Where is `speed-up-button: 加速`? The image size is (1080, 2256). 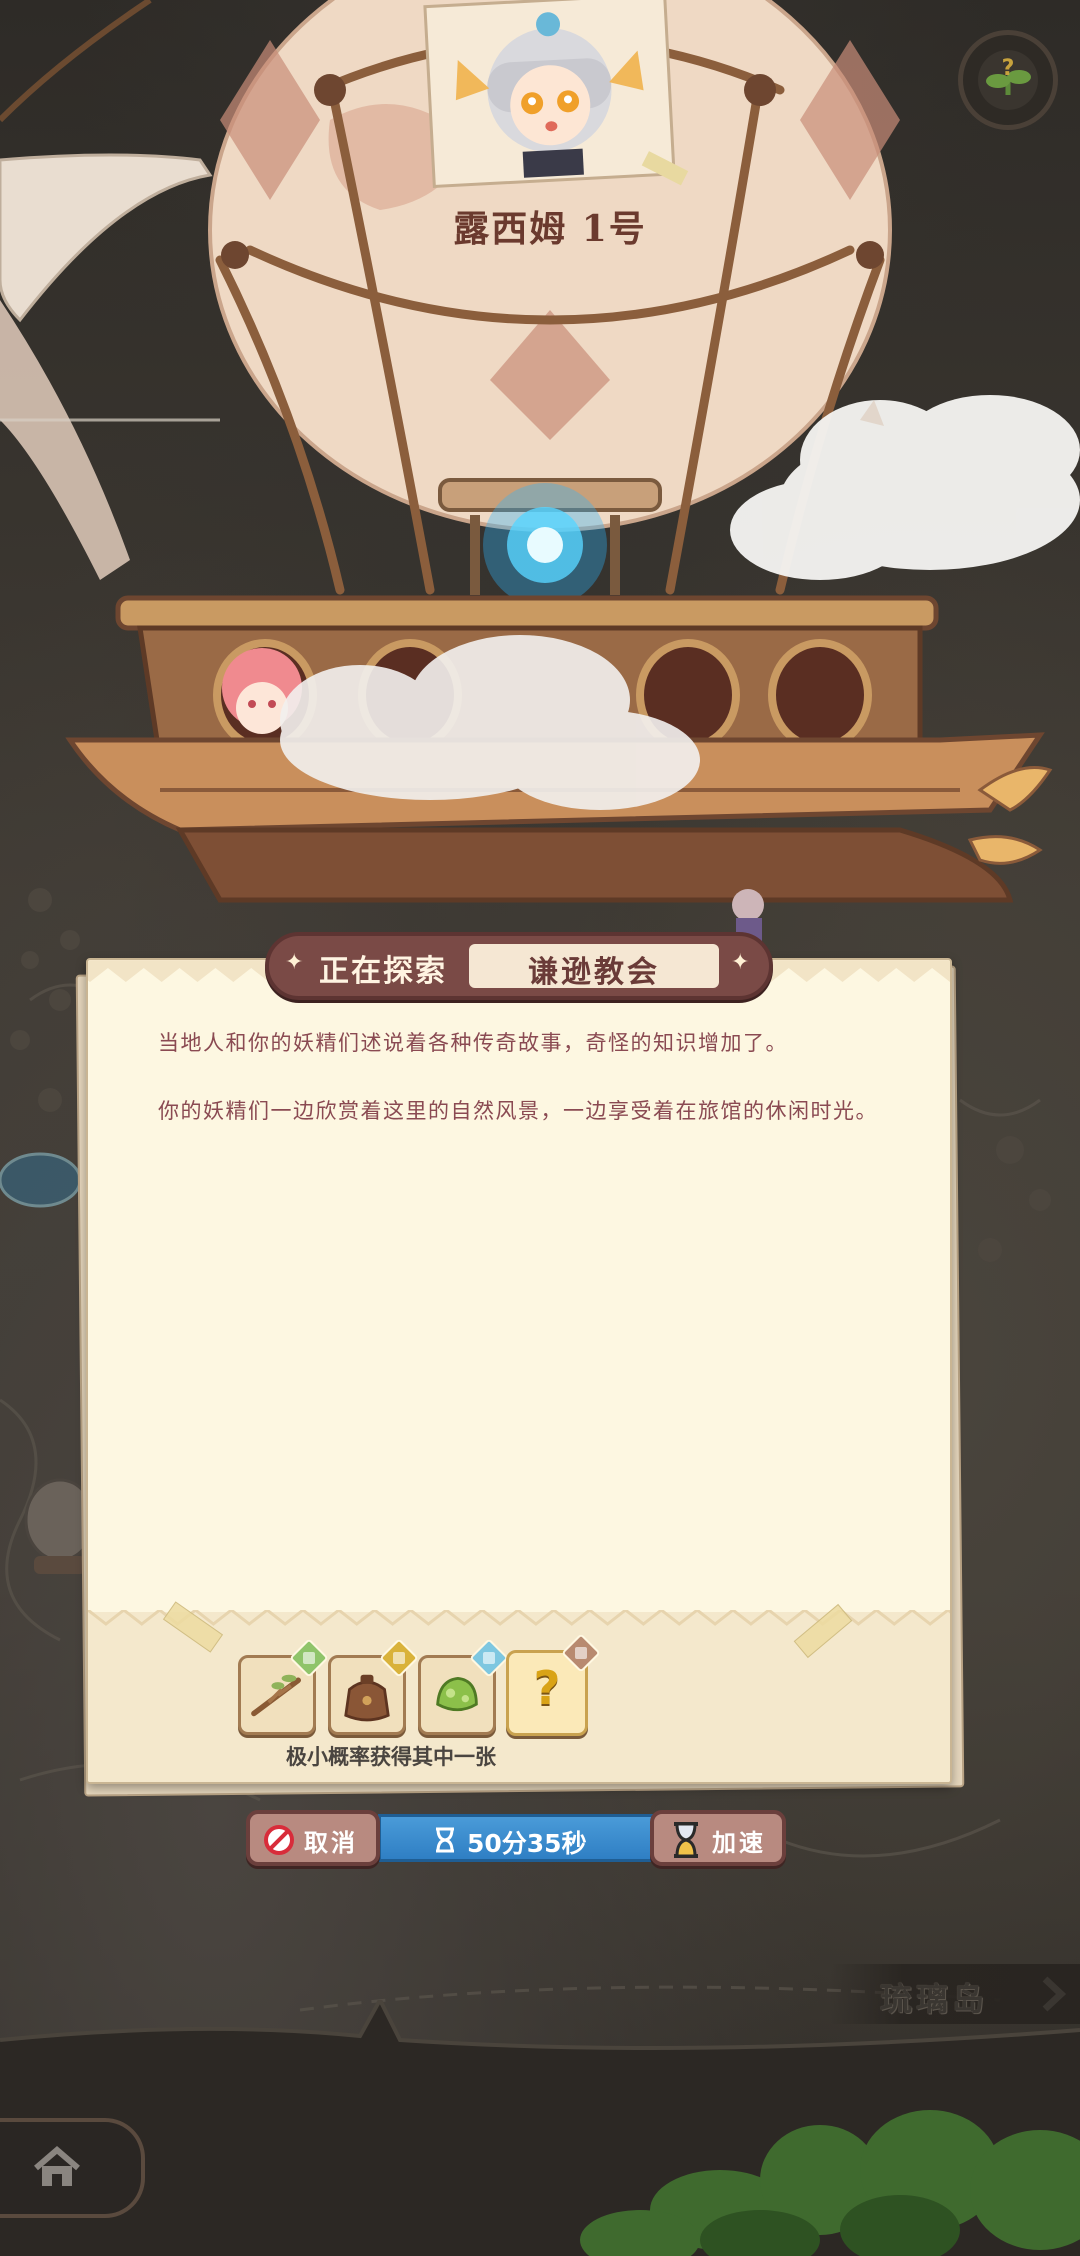
speed-up-button: 加速 is located at coordinates (718, 1838).